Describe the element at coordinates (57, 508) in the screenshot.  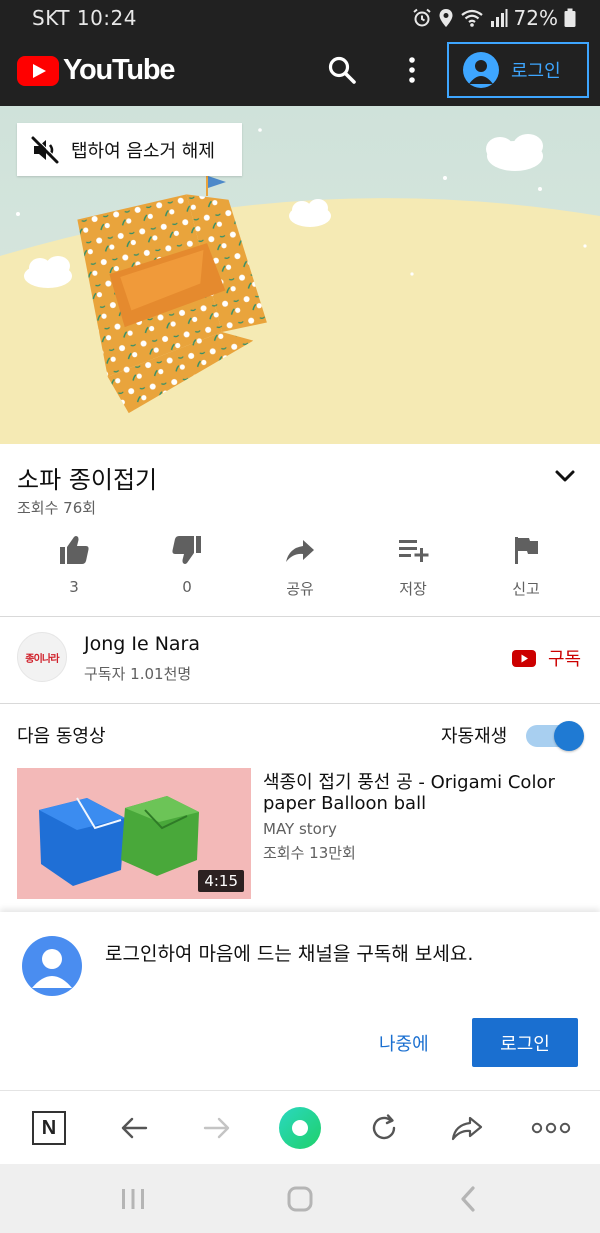
I see `view-count: 조회수 76회` at that location.